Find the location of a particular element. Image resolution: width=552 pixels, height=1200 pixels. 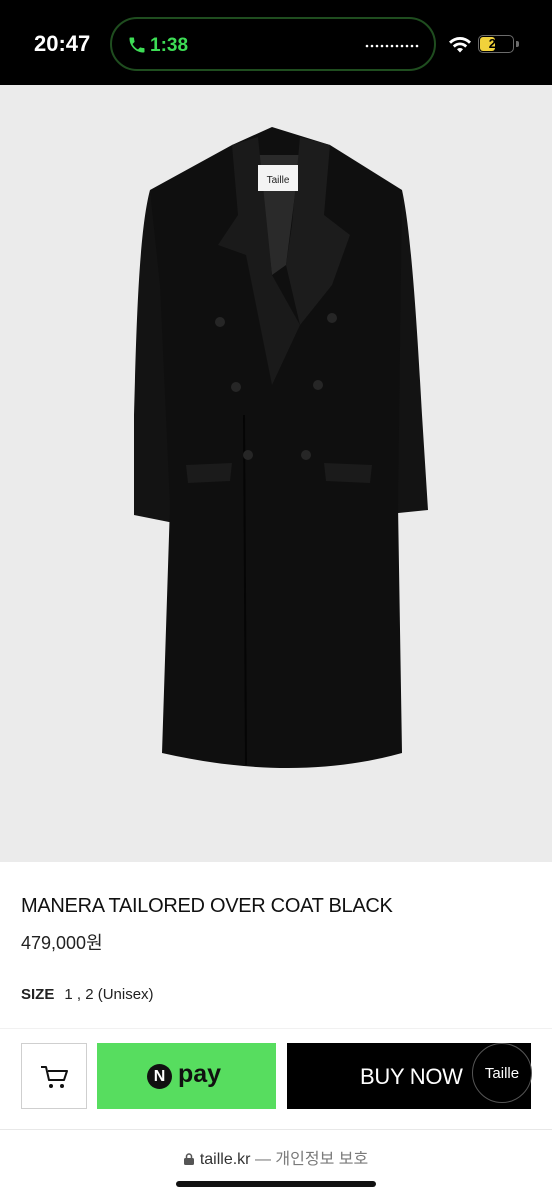

battery-icon: 21 is located at coordinates (496, 44).